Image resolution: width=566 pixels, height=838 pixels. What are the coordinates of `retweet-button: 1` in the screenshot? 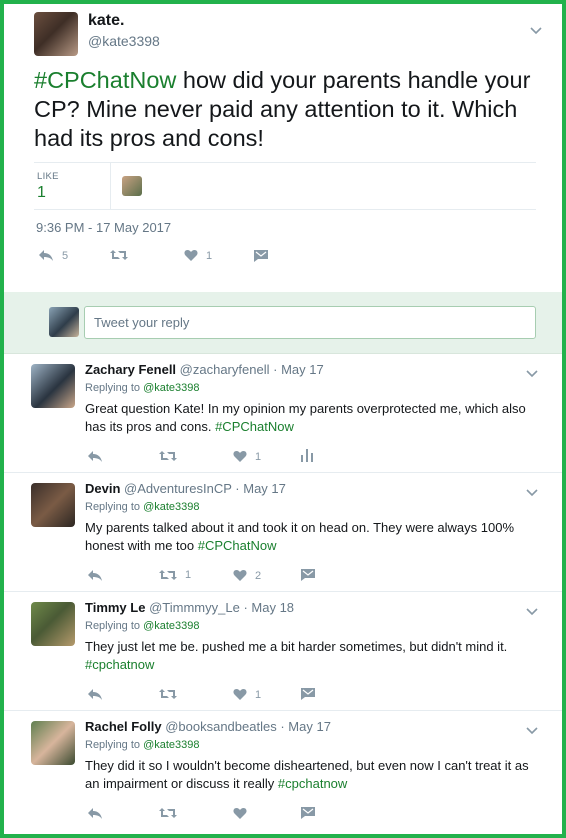 It's located at (175, 575).